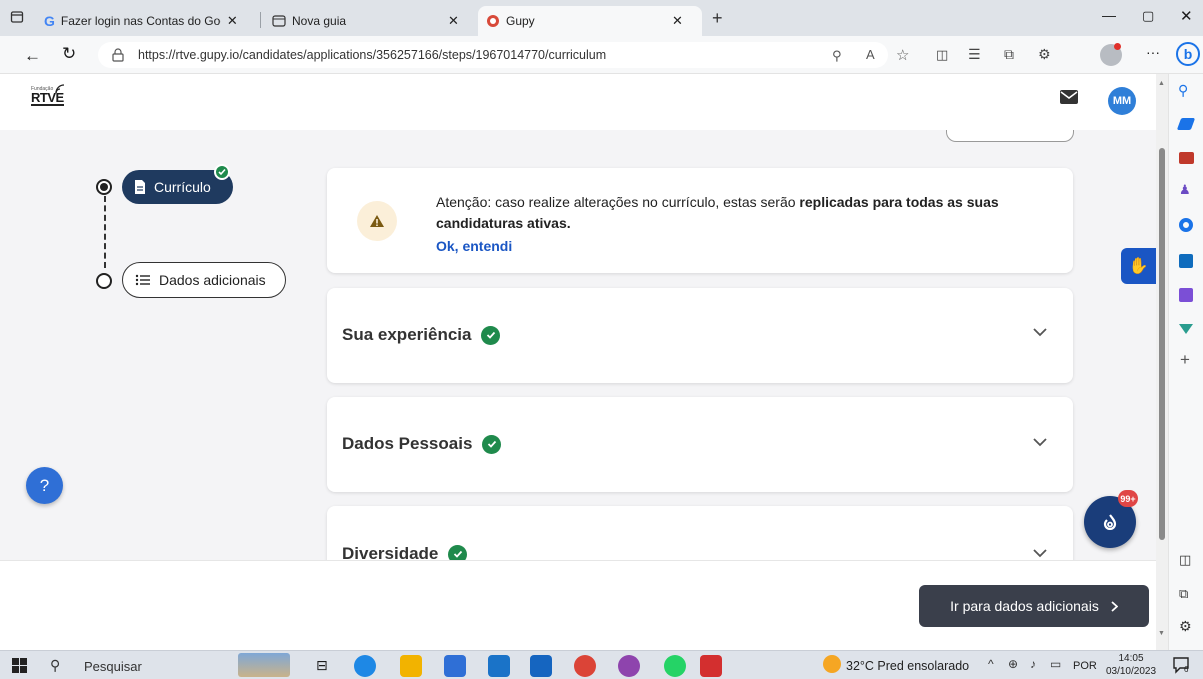  What do you see at coordinates (1138, 266) in the screenshot?
I see `sign-language-icon: ✋` at bounding box center [1138, 266].